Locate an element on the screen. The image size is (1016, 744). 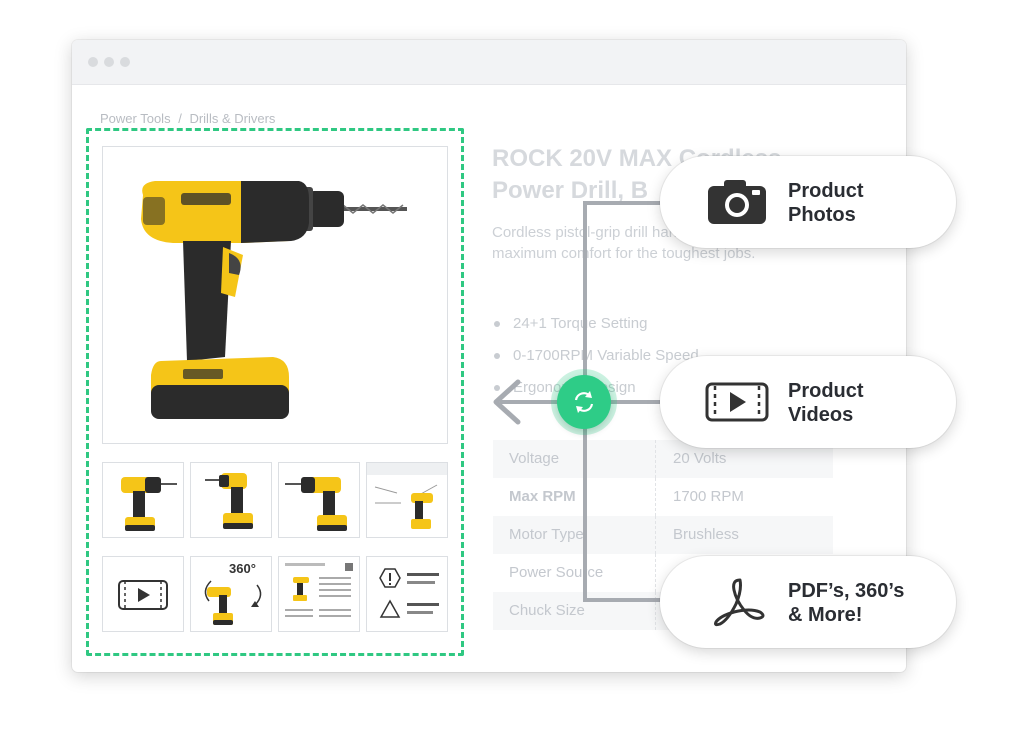
callout-product-photos: Product Photos is located at coordinates (808, 202).